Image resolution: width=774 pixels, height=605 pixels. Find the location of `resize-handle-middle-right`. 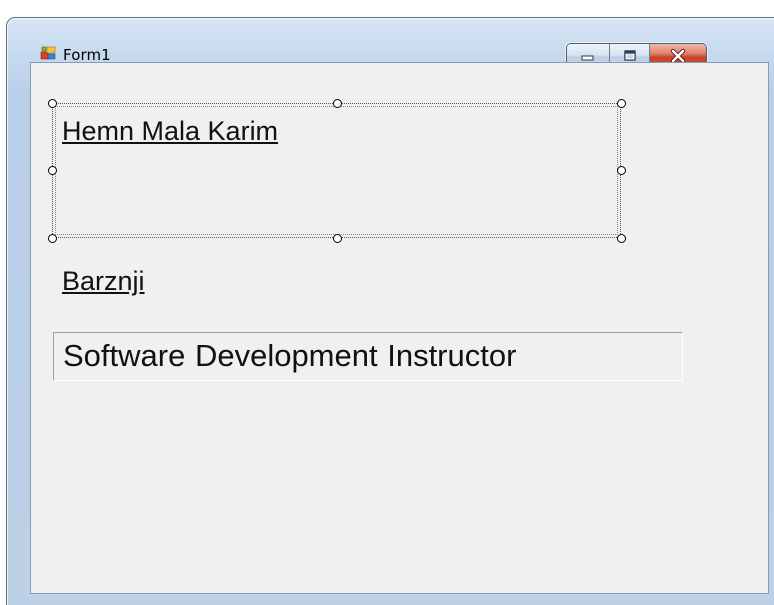

resize-handle-middle-right is located at coordinates (621, 170).